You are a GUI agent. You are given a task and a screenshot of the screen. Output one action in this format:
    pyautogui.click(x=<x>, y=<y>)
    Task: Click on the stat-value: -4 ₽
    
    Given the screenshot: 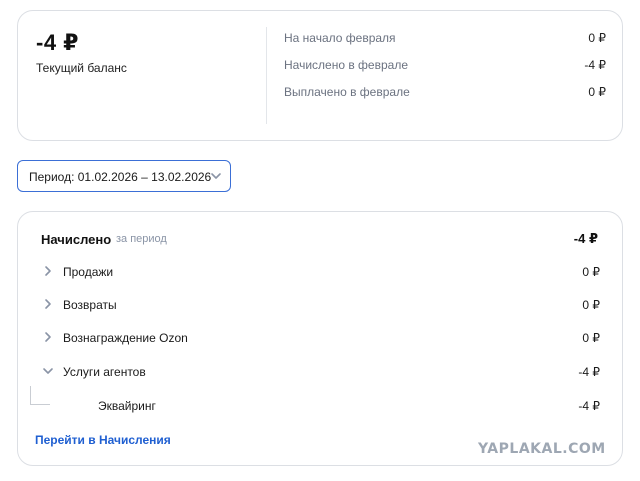 What is the action you would take?
    pyautogui.click(x=595, y=65)
    